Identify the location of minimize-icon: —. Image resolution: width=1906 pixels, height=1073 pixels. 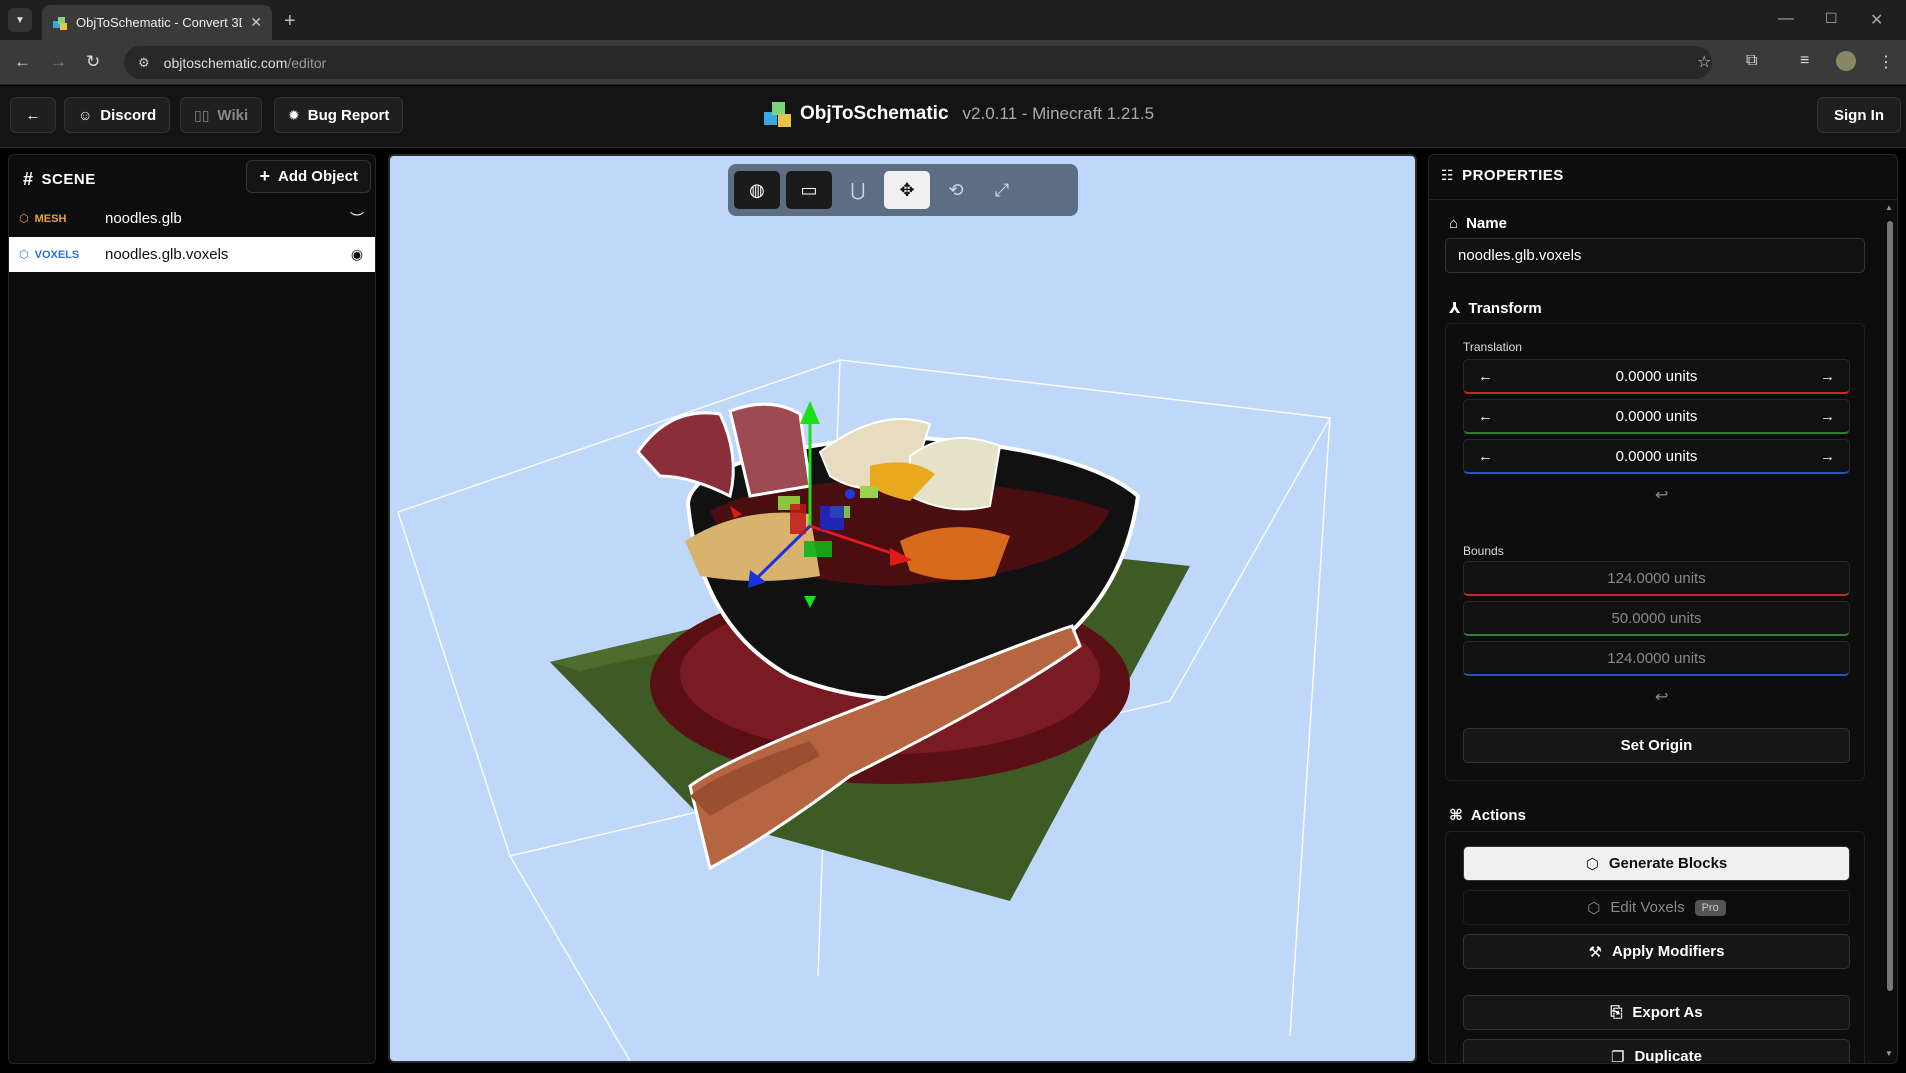
(1786, 19).